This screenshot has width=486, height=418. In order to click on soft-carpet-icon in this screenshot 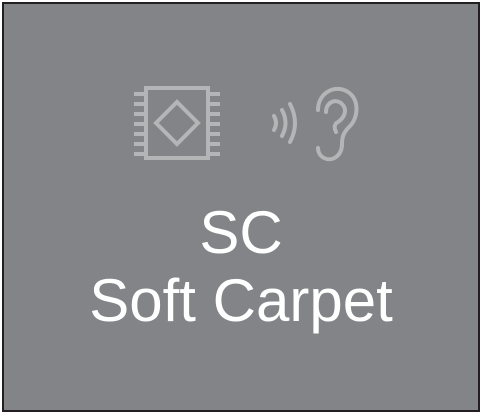, I will do `click(177, 123)`.